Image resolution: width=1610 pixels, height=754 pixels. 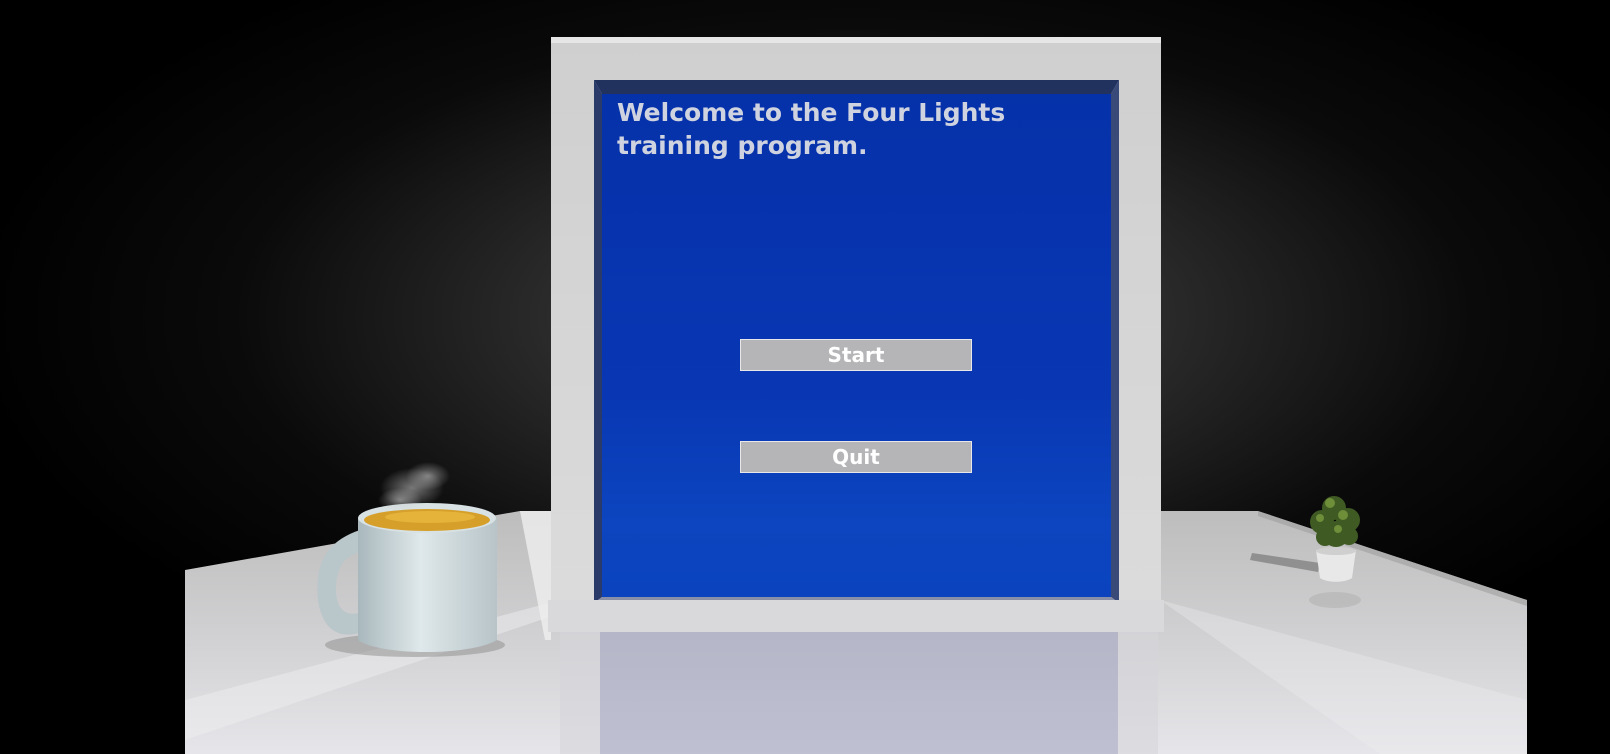 What do you see at coordinates (856, 457) in the screenshot?
I see `quit-button: Quit` at bounding box center [856, 457].